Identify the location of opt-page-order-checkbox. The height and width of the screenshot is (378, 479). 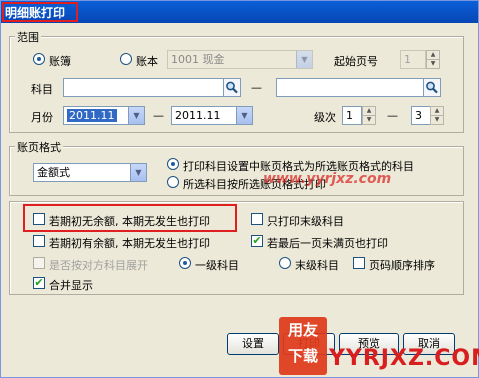
(359, 263).